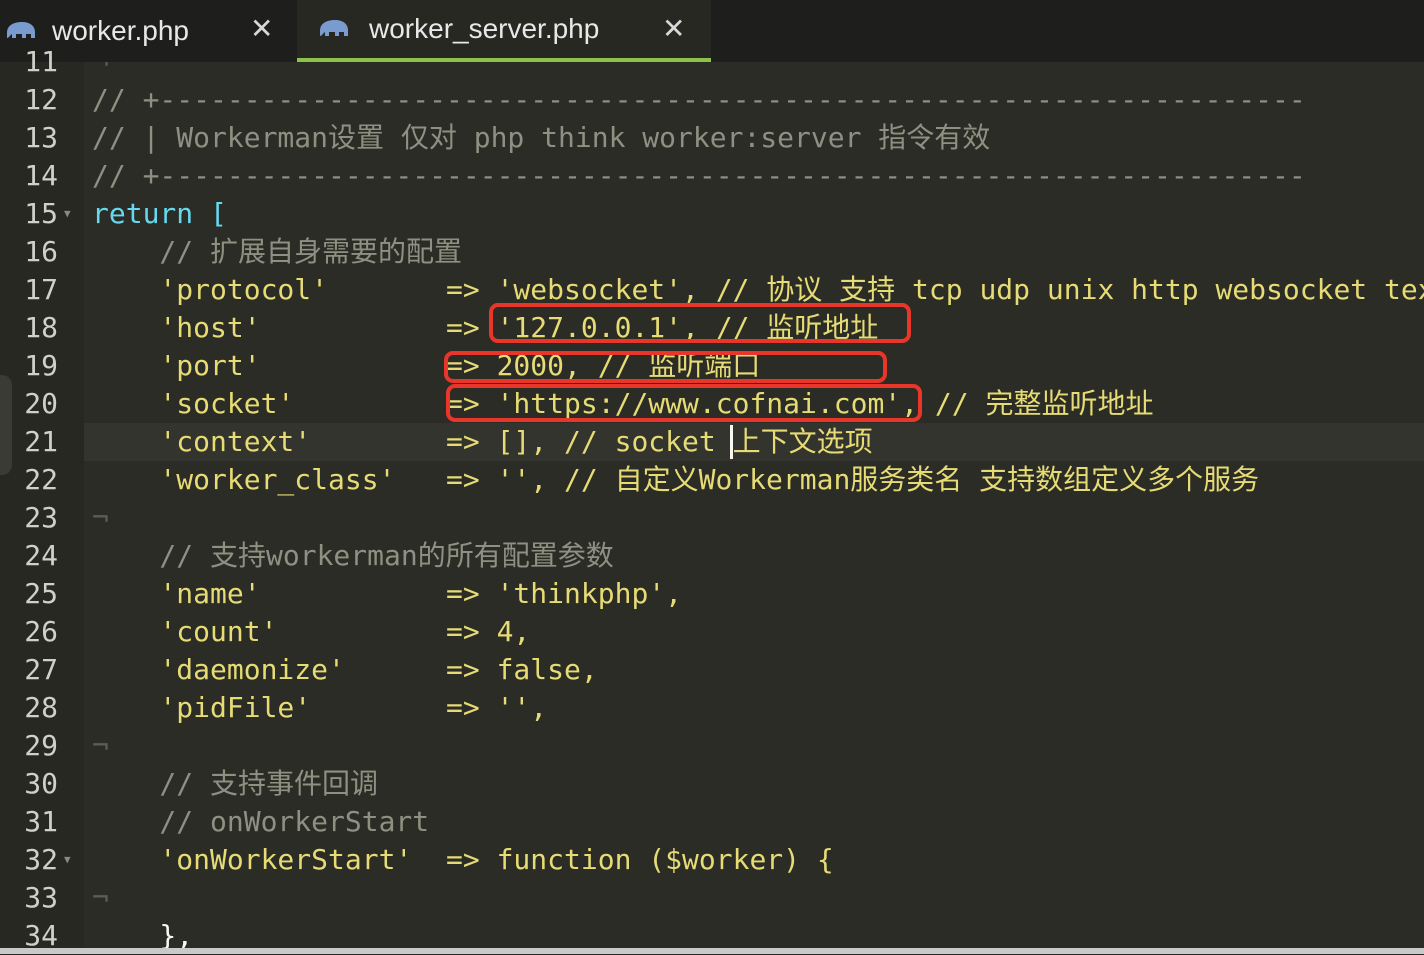 This screenshot has width=1424, height=955. What do you see at coordinates (159, 213) in the screenshot?
I see `code-text: return [` at bounding box center [159, 213].